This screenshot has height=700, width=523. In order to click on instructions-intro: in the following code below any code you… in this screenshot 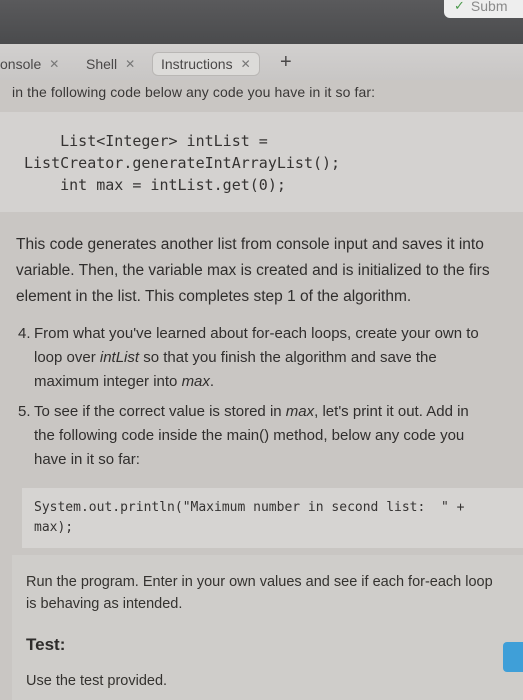, I will do `click(194, 92)`.